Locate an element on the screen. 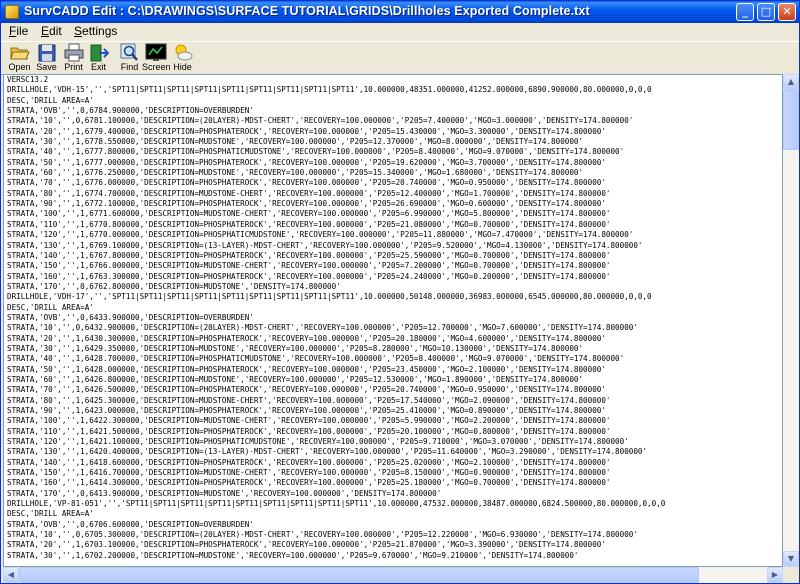  screen-button: Screen is located at coordinates (156, 58).